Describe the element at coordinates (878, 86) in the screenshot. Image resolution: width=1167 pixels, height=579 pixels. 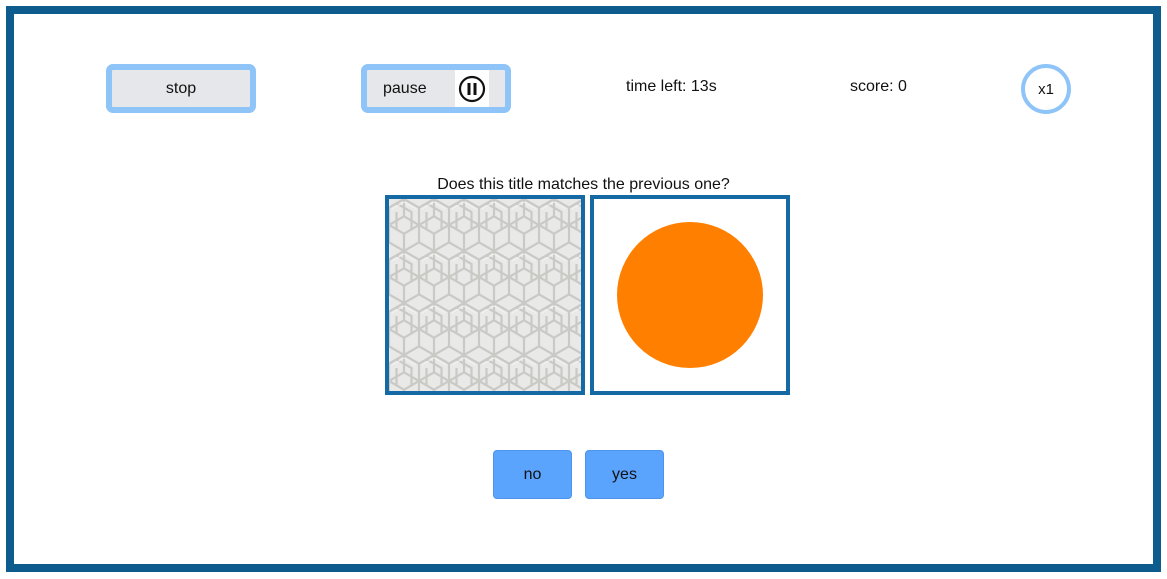
I see `score-display: score: 0` at that location.